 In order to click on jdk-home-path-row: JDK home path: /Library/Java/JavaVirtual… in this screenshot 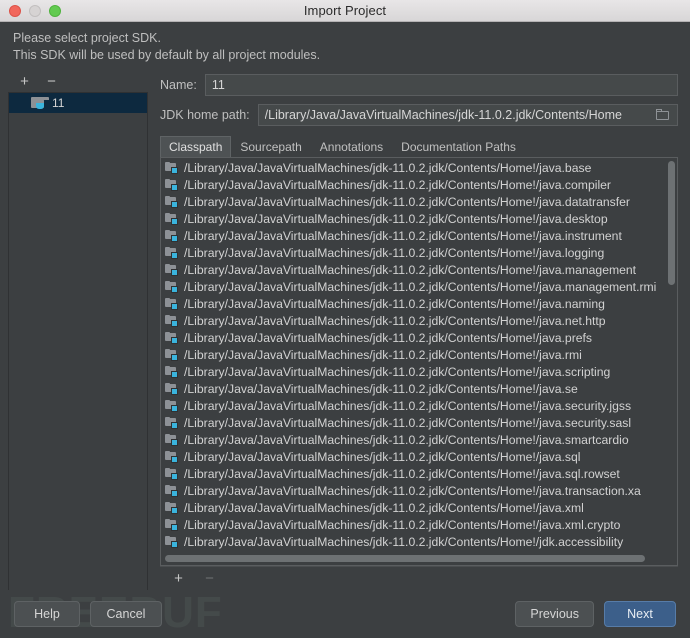, I will do `click(419, 115)`.